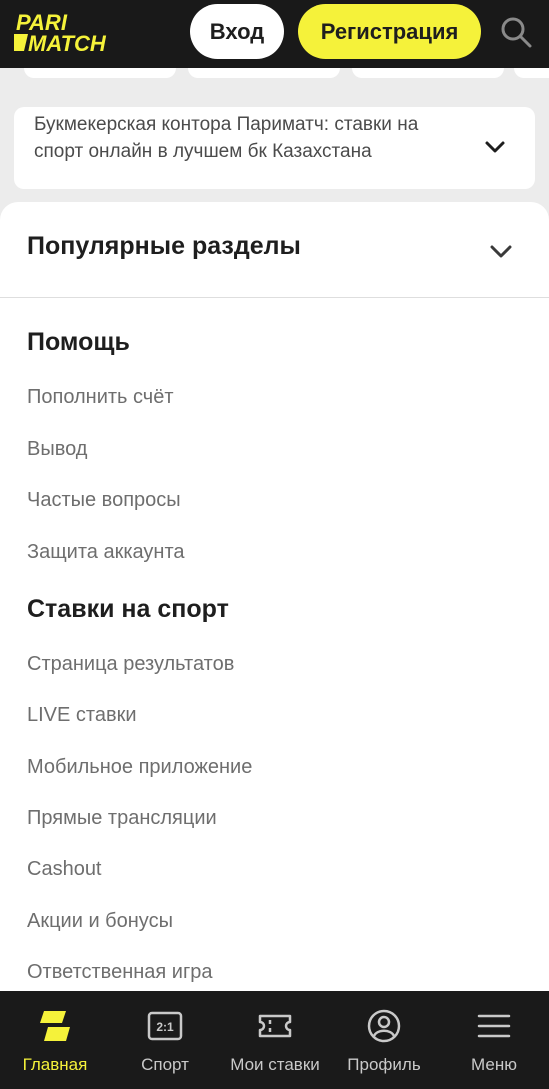 This screenshot has width=549, height=1089. Describe the element at coordinates (494, 1026) in the screenshot. I see `menu-icon` at that location.